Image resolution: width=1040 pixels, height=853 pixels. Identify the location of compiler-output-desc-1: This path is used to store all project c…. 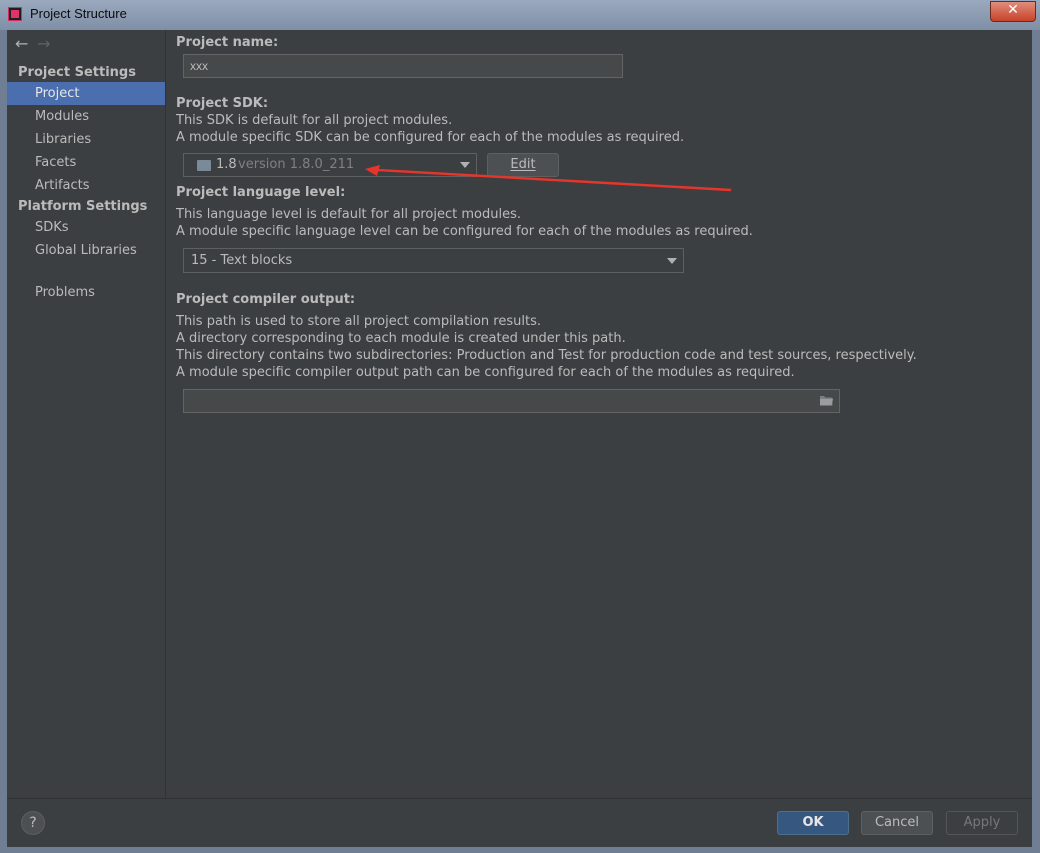
(358, 321).